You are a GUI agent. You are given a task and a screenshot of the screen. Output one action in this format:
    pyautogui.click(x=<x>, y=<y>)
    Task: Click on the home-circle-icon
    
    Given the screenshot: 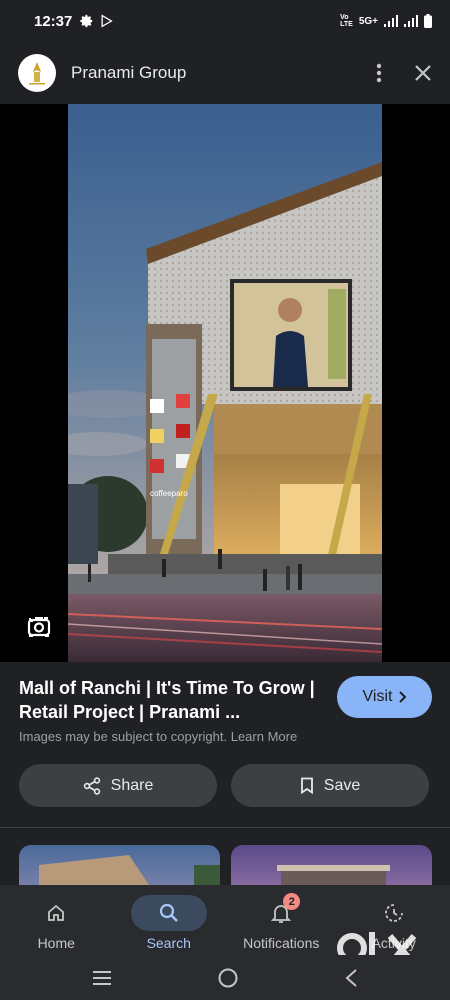 What is the action you would take?
    pyautogui.click(x=228, y=978)
    